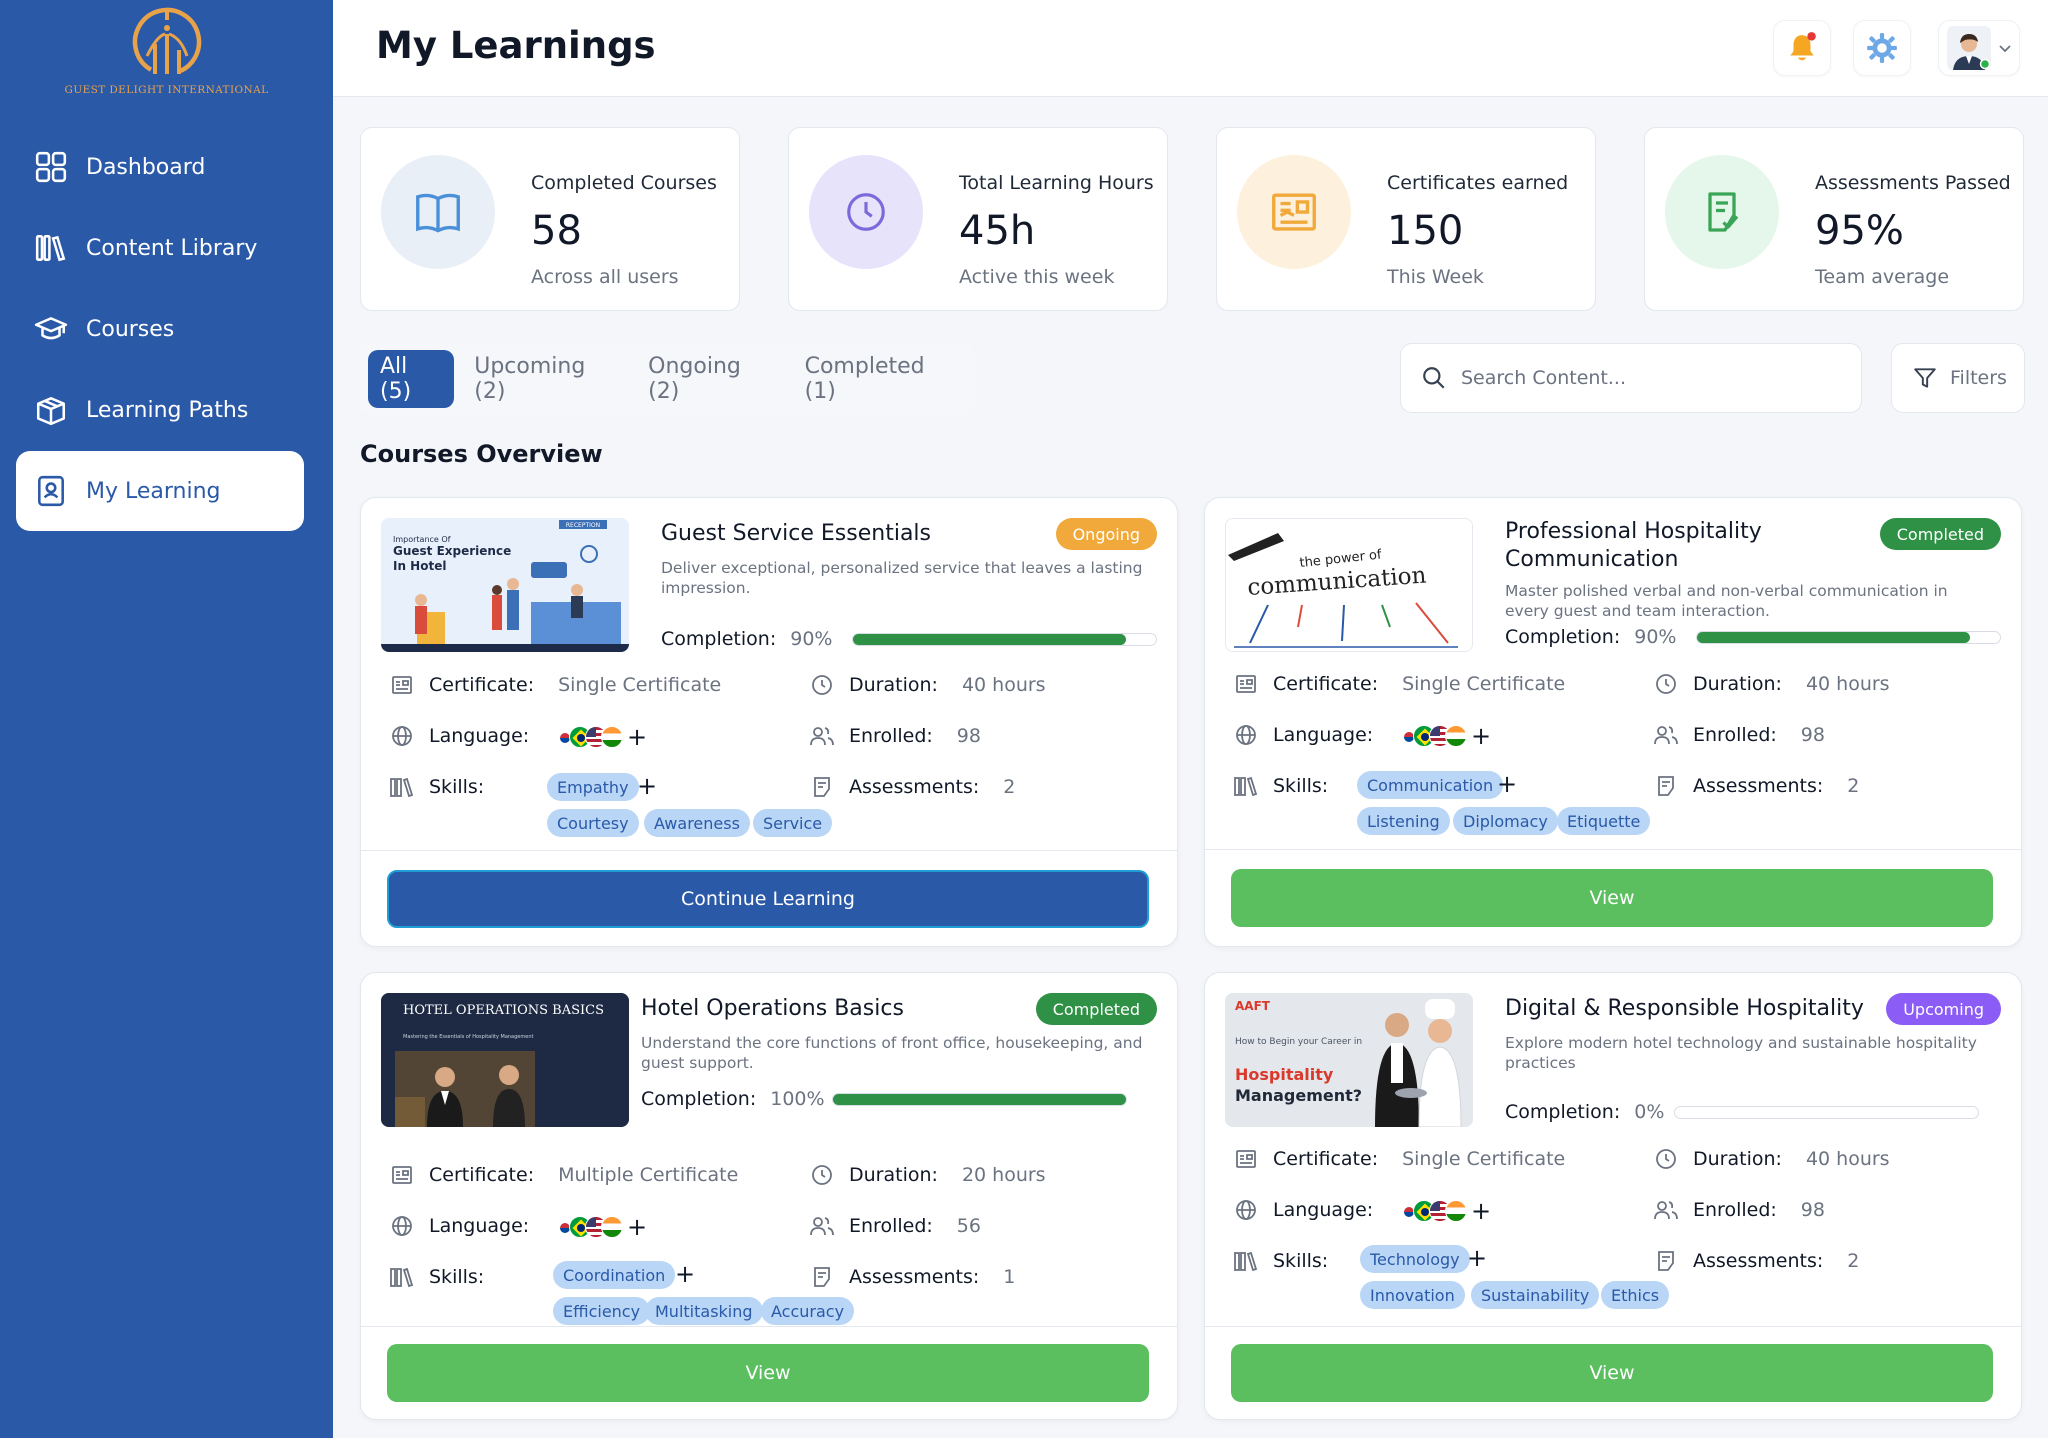 Image resolution: width=2048 pixels, height=1438 pixels. What do you see at coordinates (1969, 48) in the screenshot?
I see `avatar` at bounding box center [1969, 48].